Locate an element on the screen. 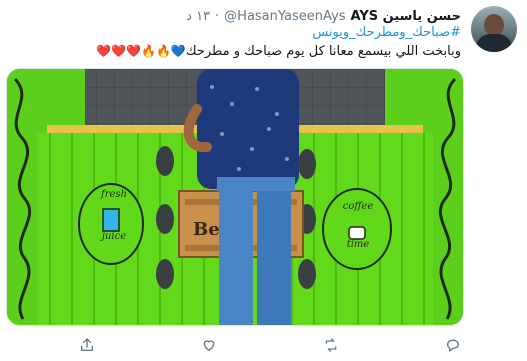 The image size is (527, 361). reply-icon is located at coordinates (453, 345).